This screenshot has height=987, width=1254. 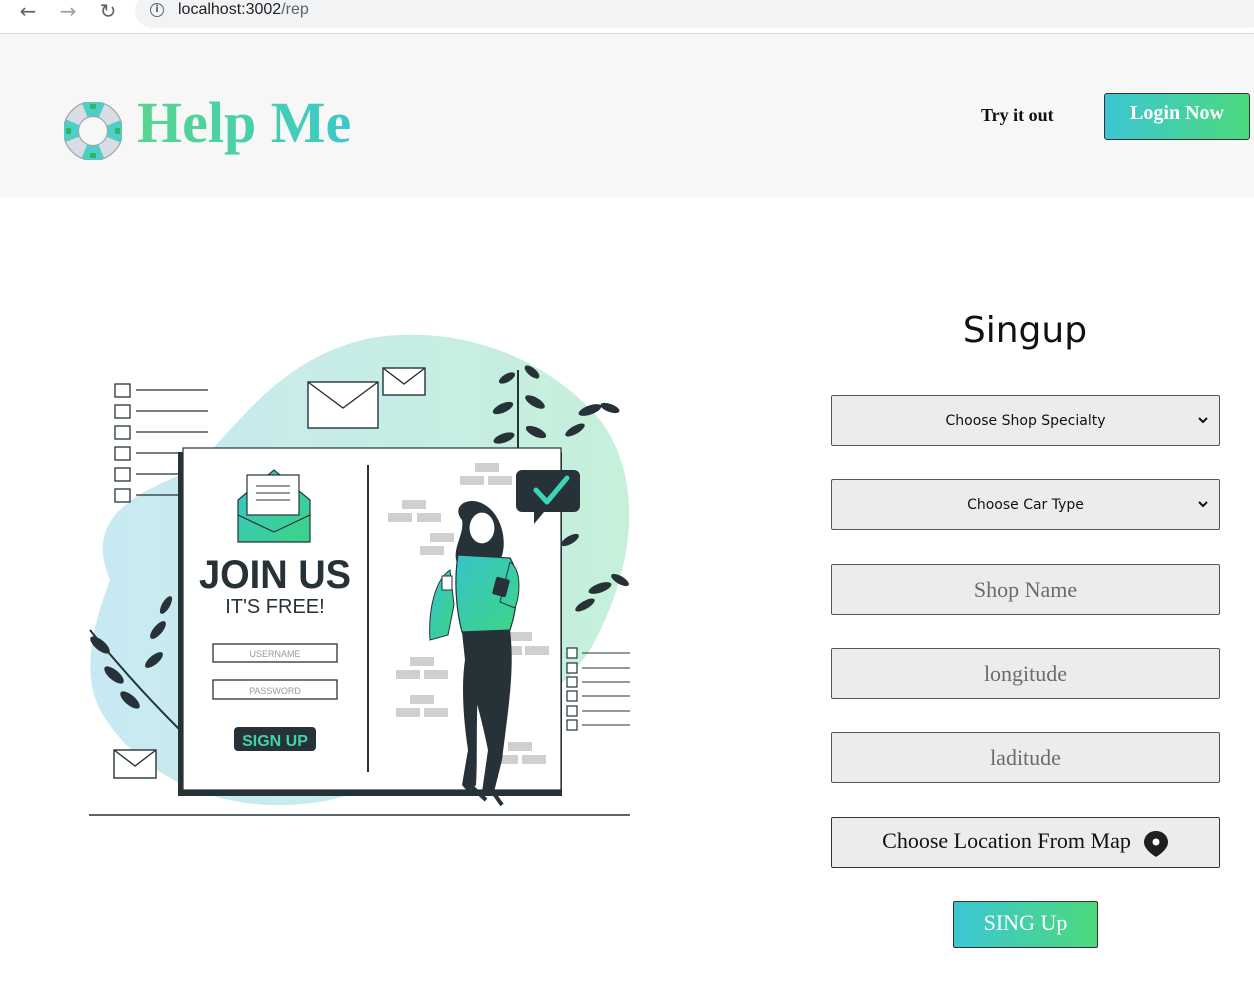 What do you see at coordinates (1025, 330) in the screenshot?
I see `form-title: Singup` at bounding box center [1025, 330].